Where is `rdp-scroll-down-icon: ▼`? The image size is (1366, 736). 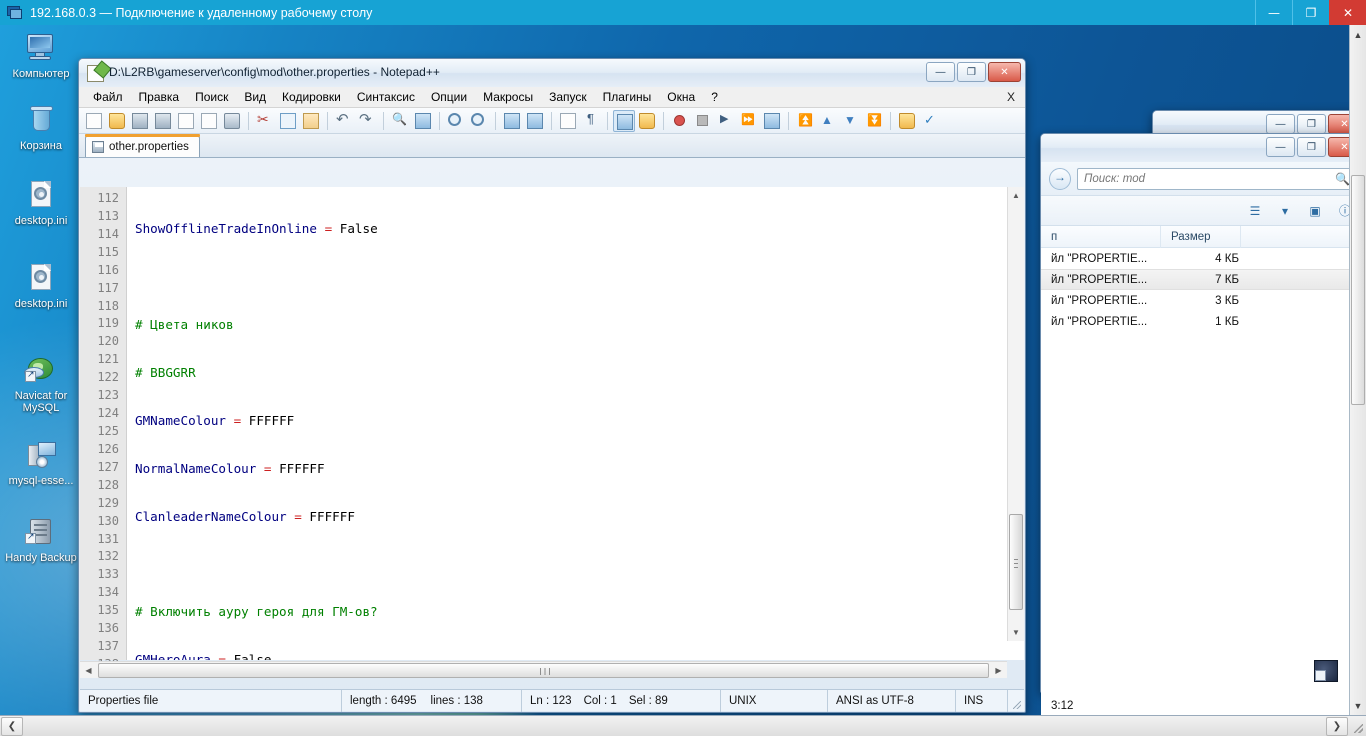
rdp-scroll-down-icon: ▼ is located at coordinates (1358, 705).